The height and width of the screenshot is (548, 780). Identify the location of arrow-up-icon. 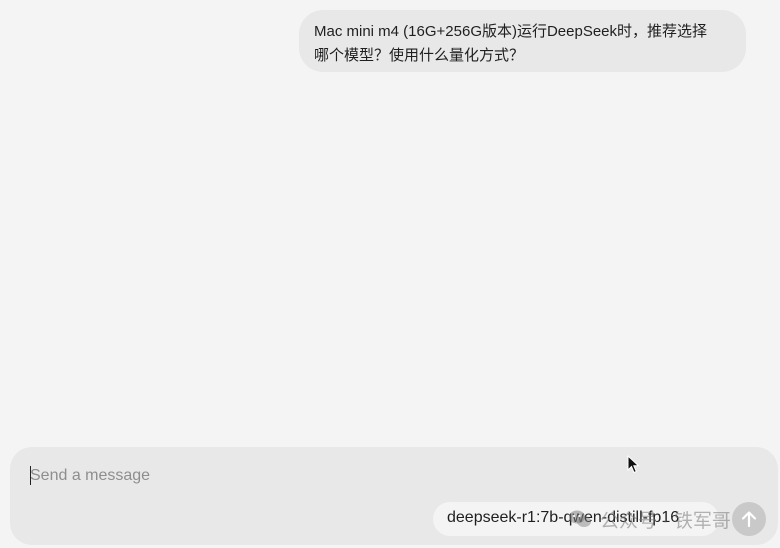
(749, 519).